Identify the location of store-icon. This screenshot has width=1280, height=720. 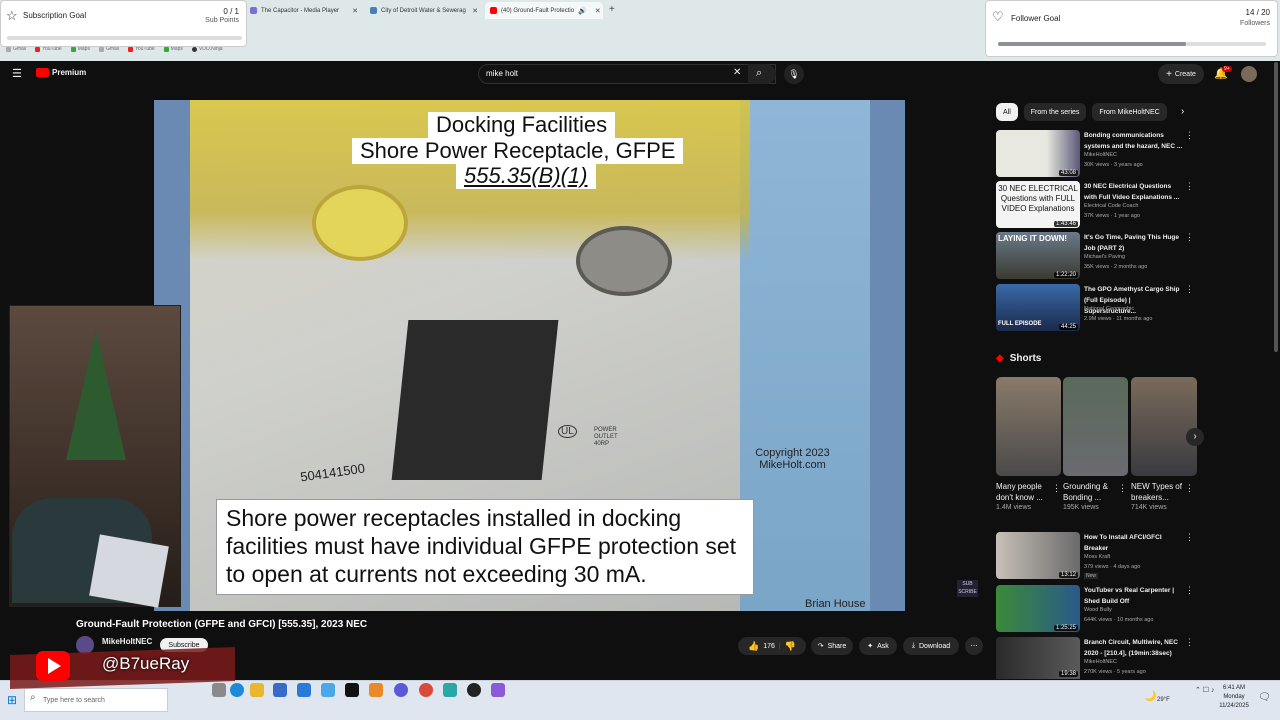
(280, 690).